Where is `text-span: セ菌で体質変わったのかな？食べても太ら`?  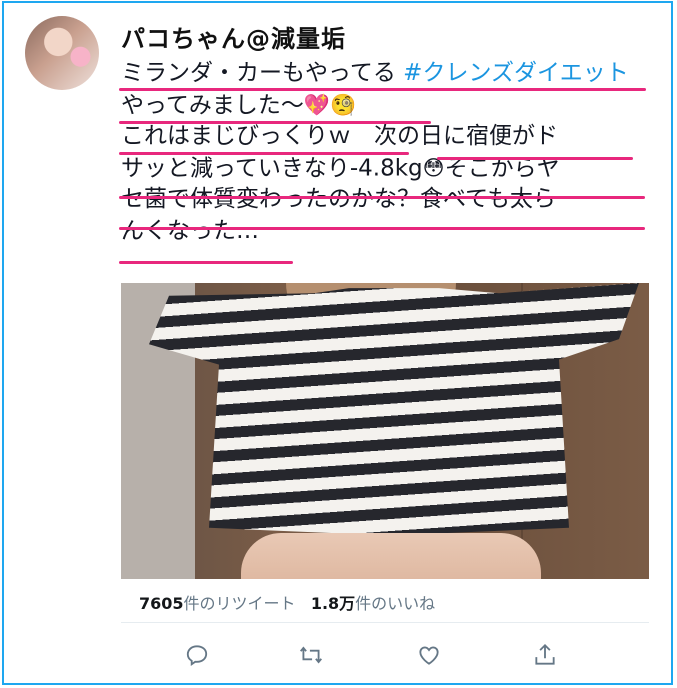
text-span: セ菌で体質変わったのかな？食べても太ら is located at coordinates (338, 199).